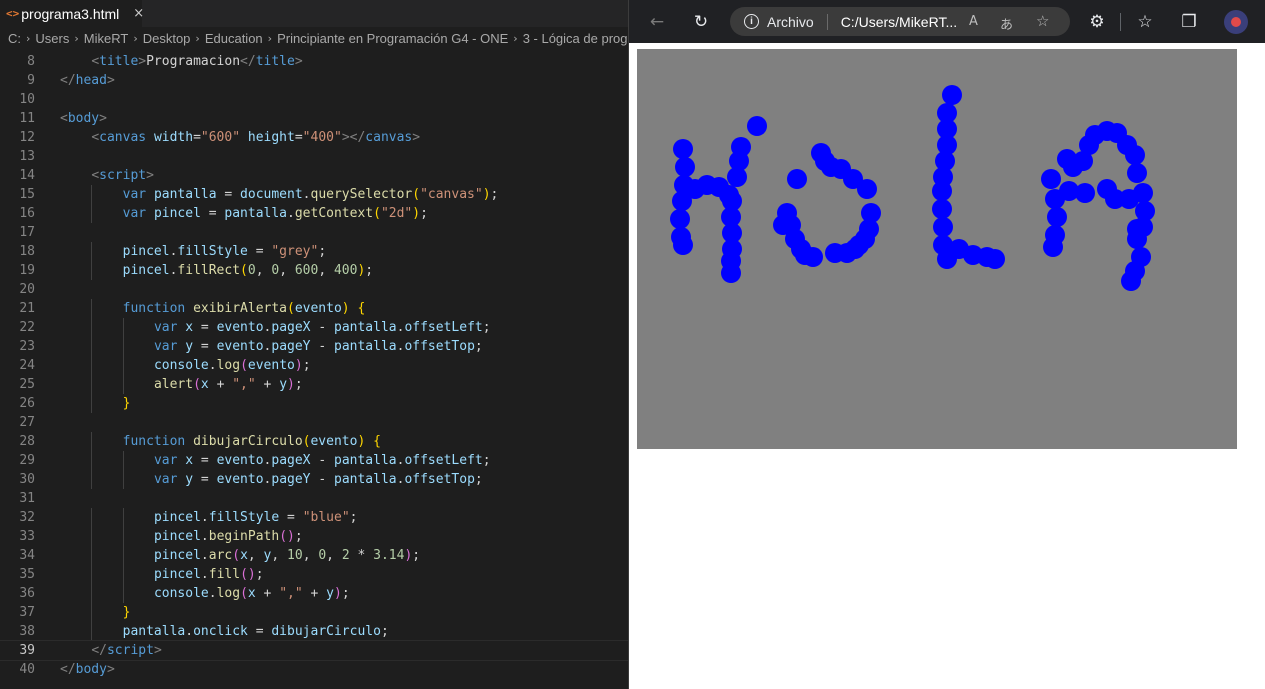 Image resolution: width=1265 pixels, height=689 pixels. I want to click on tab-filename: programa3.html, so click(70, 13).